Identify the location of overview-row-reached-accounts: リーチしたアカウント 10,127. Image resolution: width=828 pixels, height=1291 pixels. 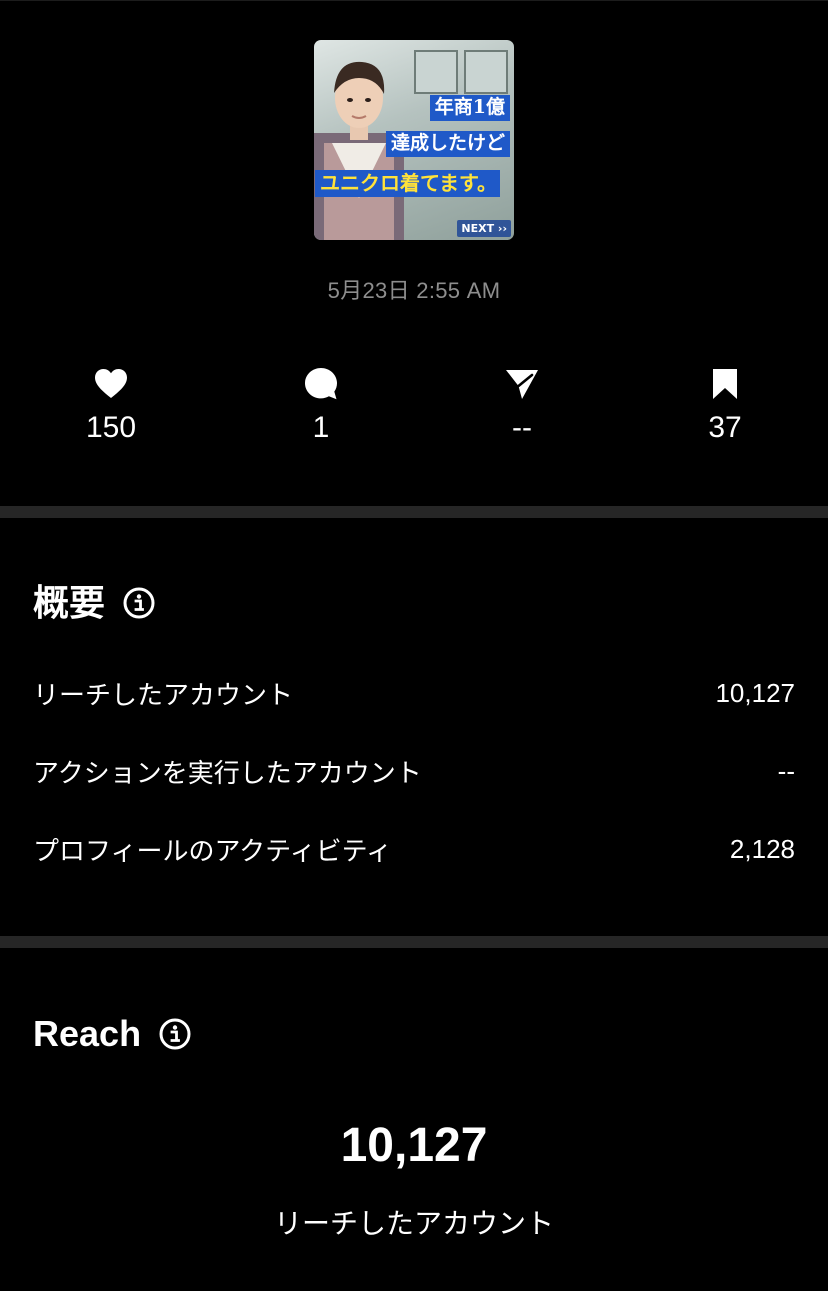
(414, 693).